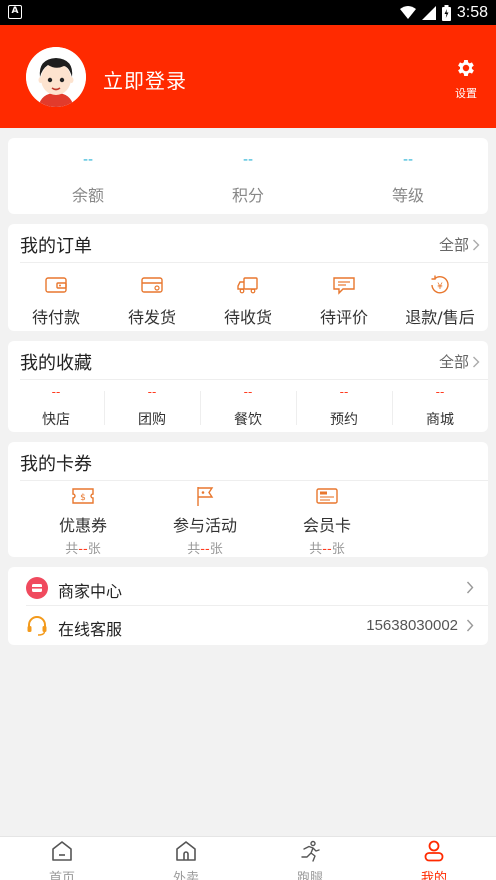 The image size is (496, 880). I want to click on coupons-title: 我的卡券, so click(56, 464).